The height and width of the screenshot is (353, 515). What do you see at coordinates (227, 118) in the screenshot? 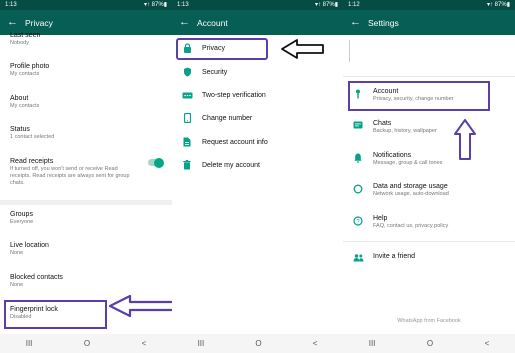
I see `account-item-label: Change number` at bounding box center [227, 118].